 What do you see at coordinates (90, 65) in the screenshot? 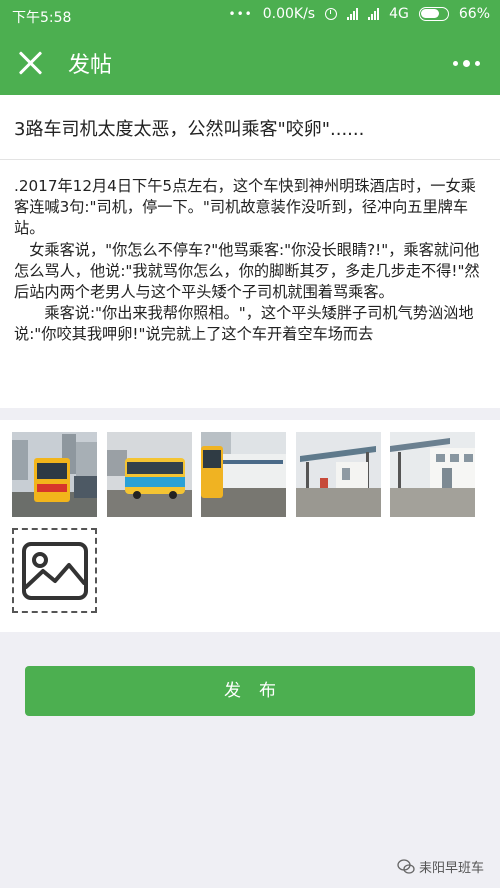
I see `page-title: 发帖` at bounding box center [90, 65].